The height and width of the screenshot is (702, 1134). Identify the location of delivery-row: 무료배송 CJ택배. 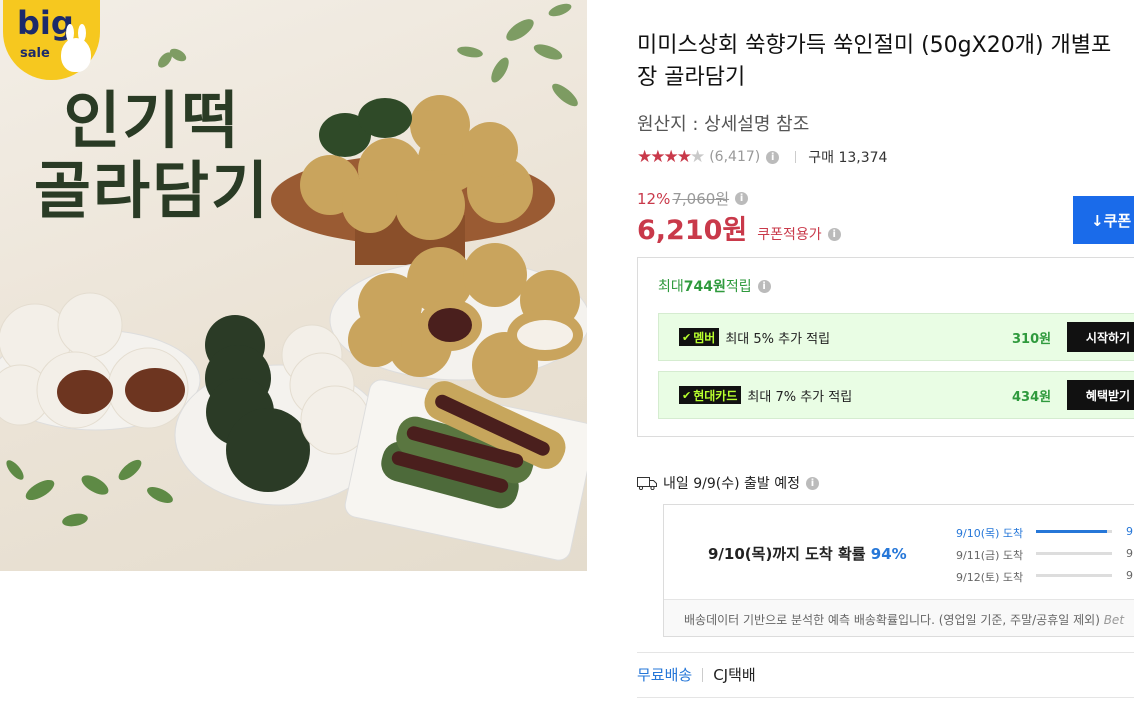
(696, 674).